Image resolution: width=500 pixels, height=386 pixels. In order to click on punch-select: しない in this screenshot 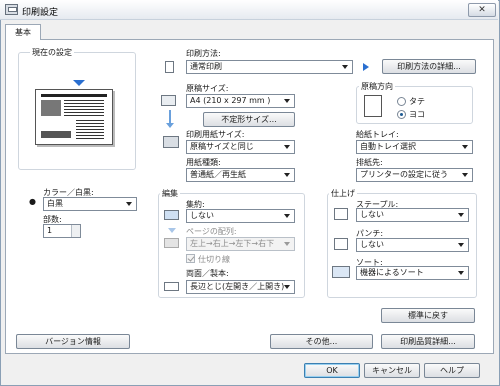, I will do `click(412, 245)`.